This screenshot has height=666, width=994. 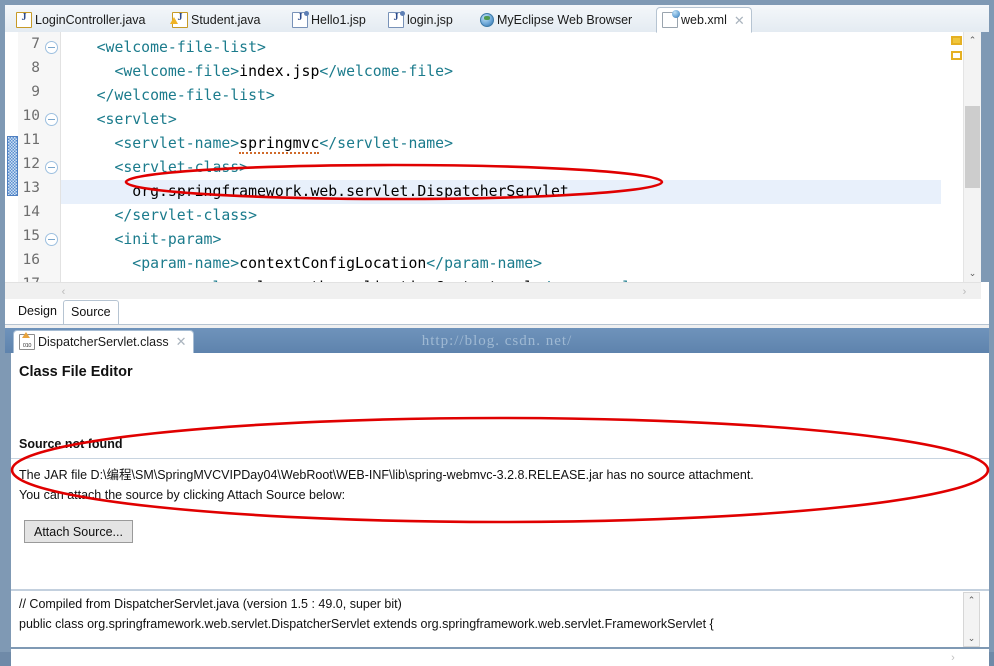 What do you see at coordinates (500, 458) in the screenshot?
I see `horizontal-rule` at bounding box center [500, 458].